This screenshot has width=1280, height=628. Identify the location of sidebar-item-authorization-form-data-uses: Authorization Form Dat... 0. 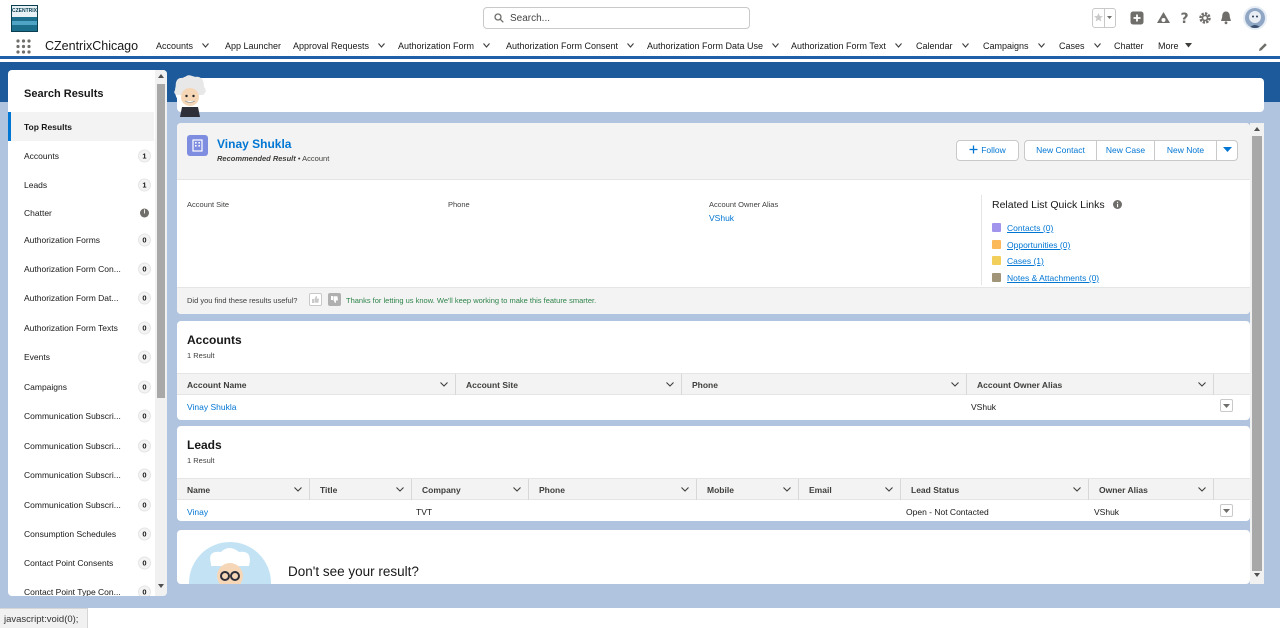
(81, 297).